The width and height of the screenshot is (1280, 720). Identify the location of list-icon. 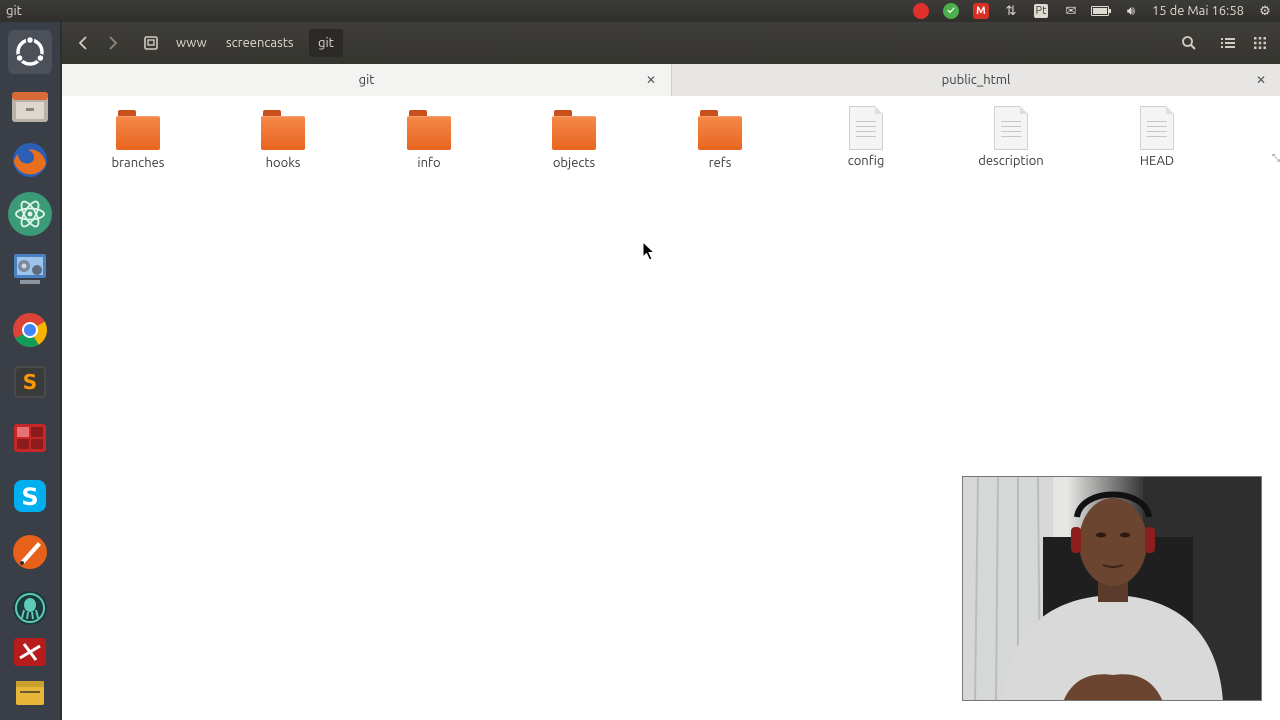
(1228, 43).